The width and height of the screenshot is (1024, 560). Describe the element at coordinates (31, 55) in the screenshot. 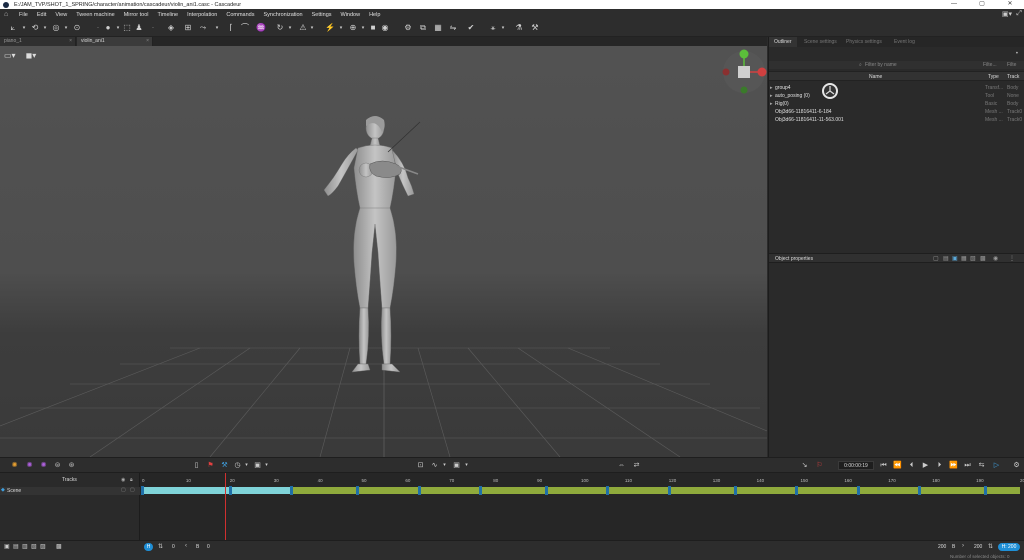

I see `video-camera-icon: ◼▾` at that location.